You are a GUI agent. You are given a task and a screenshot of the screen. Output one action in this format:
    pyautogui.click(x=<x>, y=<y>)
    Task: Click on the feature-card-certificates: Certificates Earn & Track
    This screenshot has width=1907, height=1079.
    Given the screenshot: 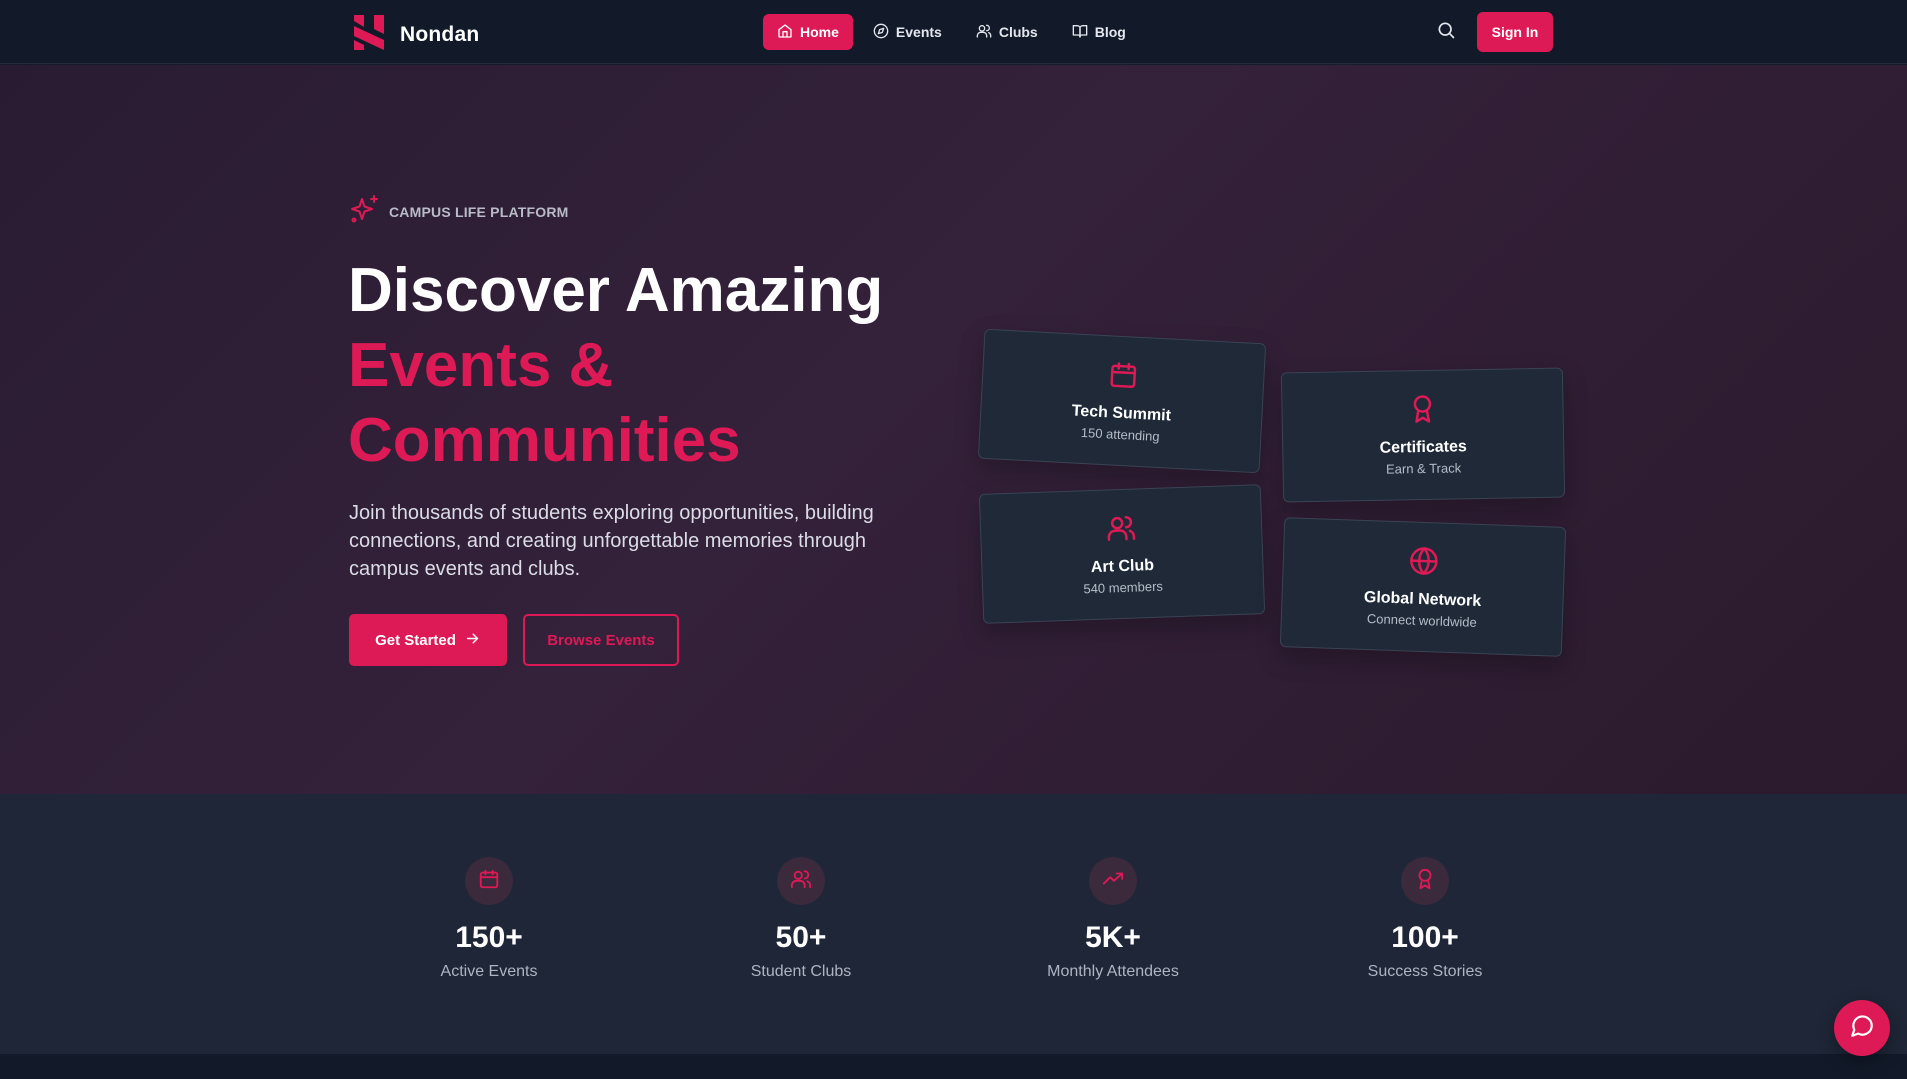 What is the action you would take?
    pyautogui.click(x=1423, y=435)
    